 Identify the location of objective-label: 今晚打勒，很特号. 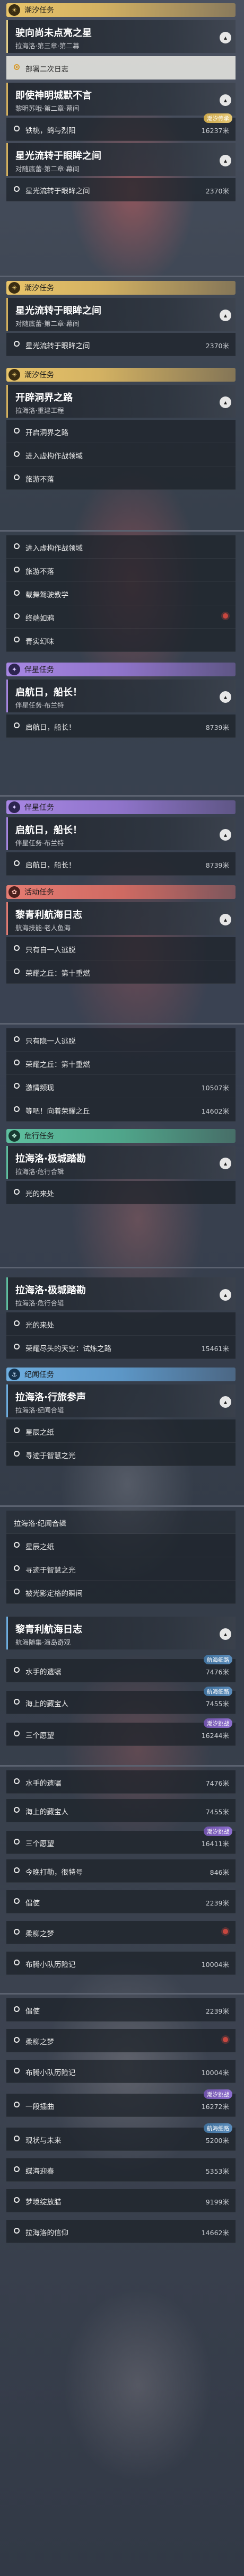
(54, 1872).